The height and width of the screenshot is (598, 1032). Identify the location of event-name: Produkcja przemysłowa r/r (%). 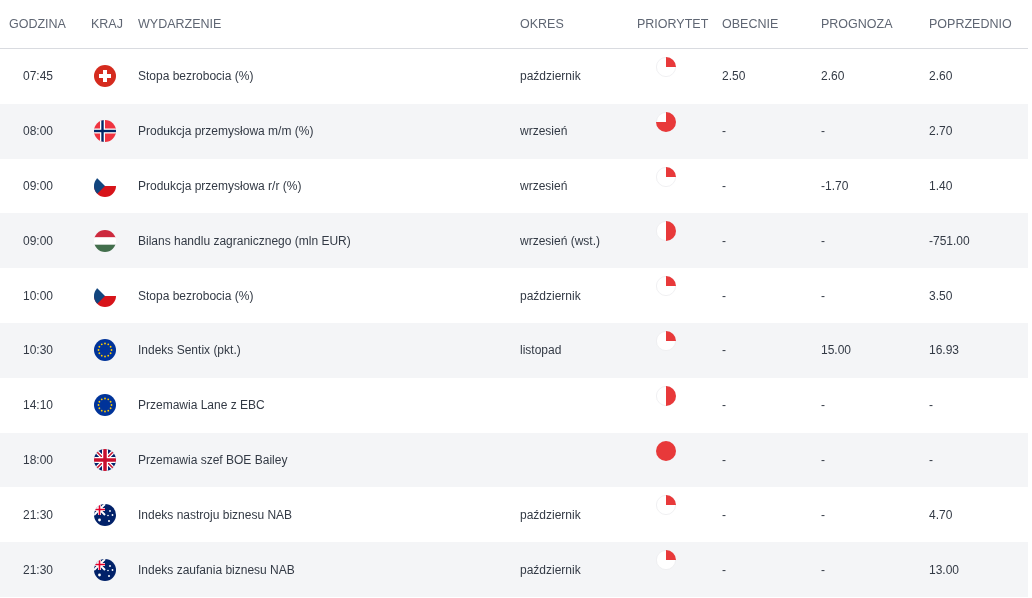
(220, 186).